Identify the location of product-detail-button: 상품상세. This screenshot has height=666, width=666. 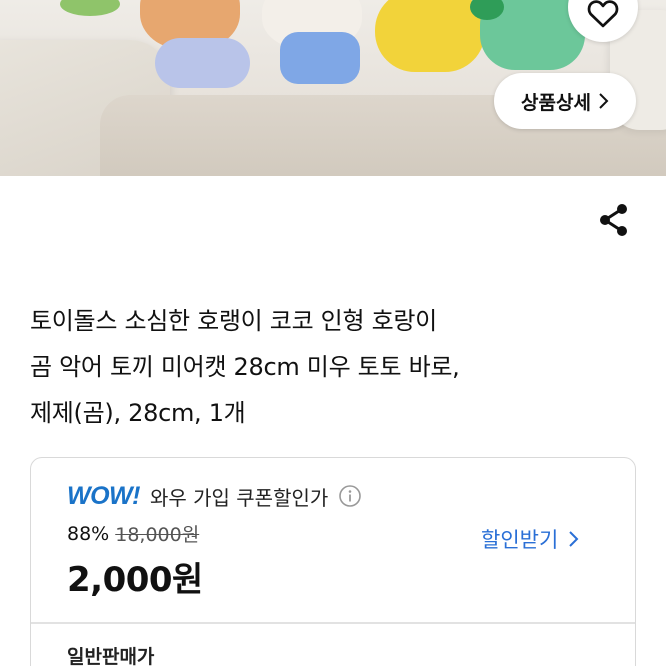
(565, 101).